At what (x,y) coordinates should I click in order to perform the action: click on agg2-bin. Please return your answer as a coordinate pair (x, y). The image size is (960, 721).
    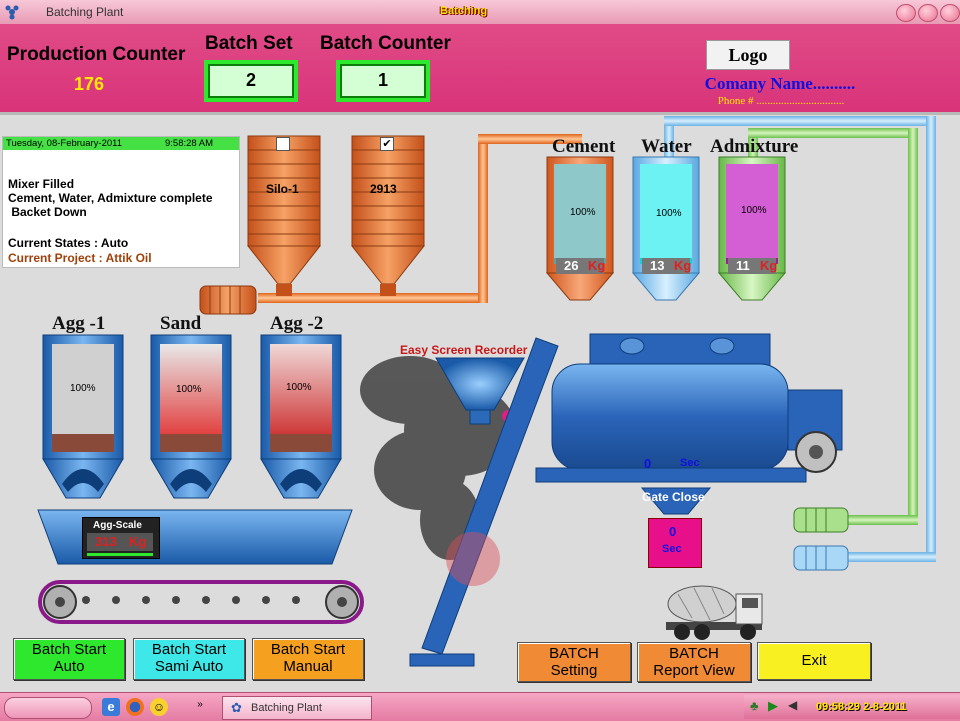
    Looking at the image, I should click on (301, 416).